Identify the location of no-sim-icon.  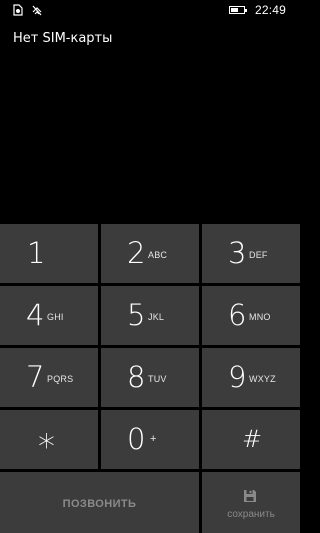
(17, 10).